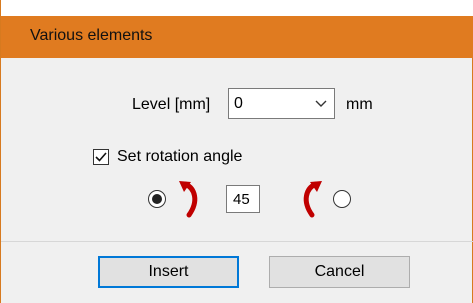 This screenshot has width=473, height=303. Describe the element at coordinates (238, 103) in the screenshot. I see `level-value: 0` at that location.